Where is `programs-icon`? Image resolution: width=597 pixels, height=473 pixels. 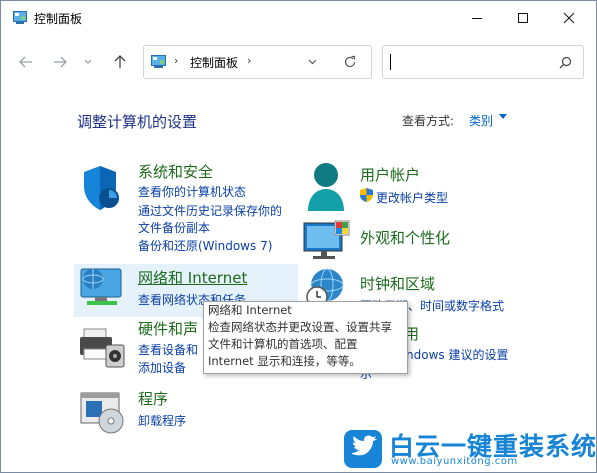
programs-icon is located at coordinates (104, 413).